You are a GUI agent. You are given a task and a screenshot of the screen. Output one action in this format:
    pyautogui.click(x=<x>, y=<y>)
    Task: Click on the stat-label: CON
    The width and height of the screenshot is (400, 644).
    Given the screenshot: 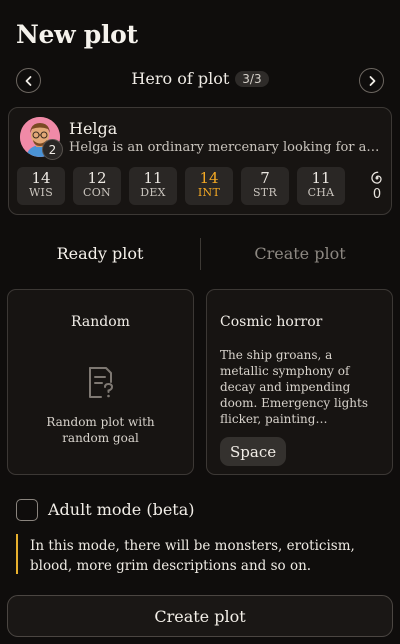 What is the action you would take?
    pyautogui.click(x=97, y=192)
    